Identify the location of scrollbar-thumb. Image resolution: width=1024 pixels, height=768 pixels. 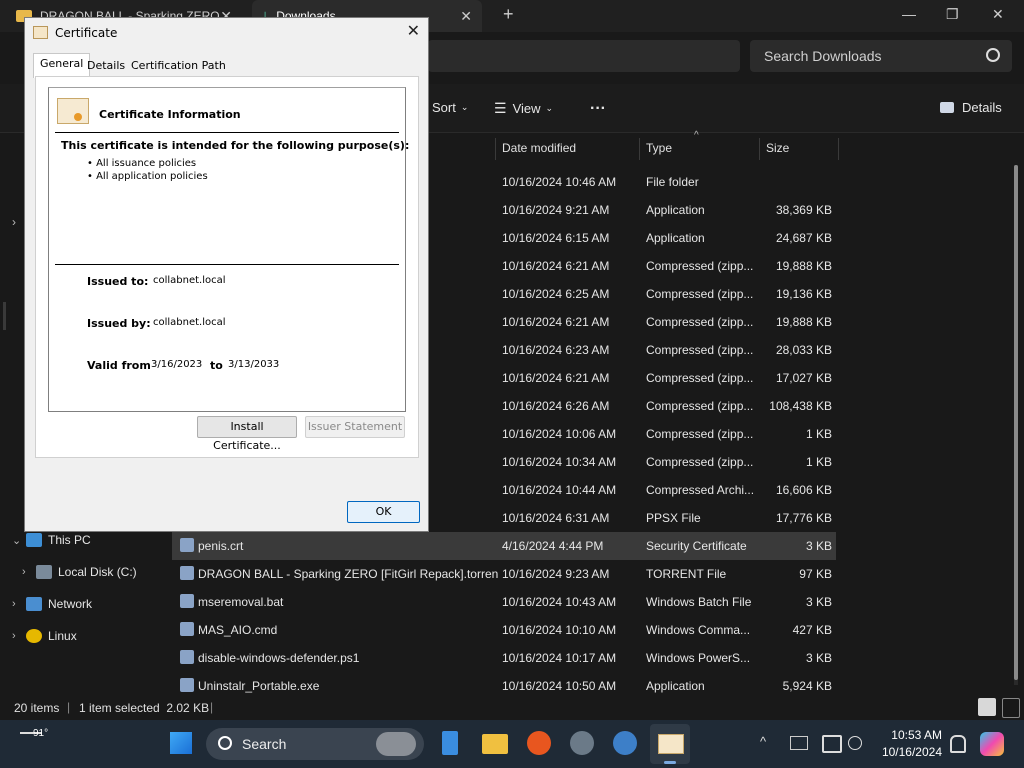
(1016, 422).